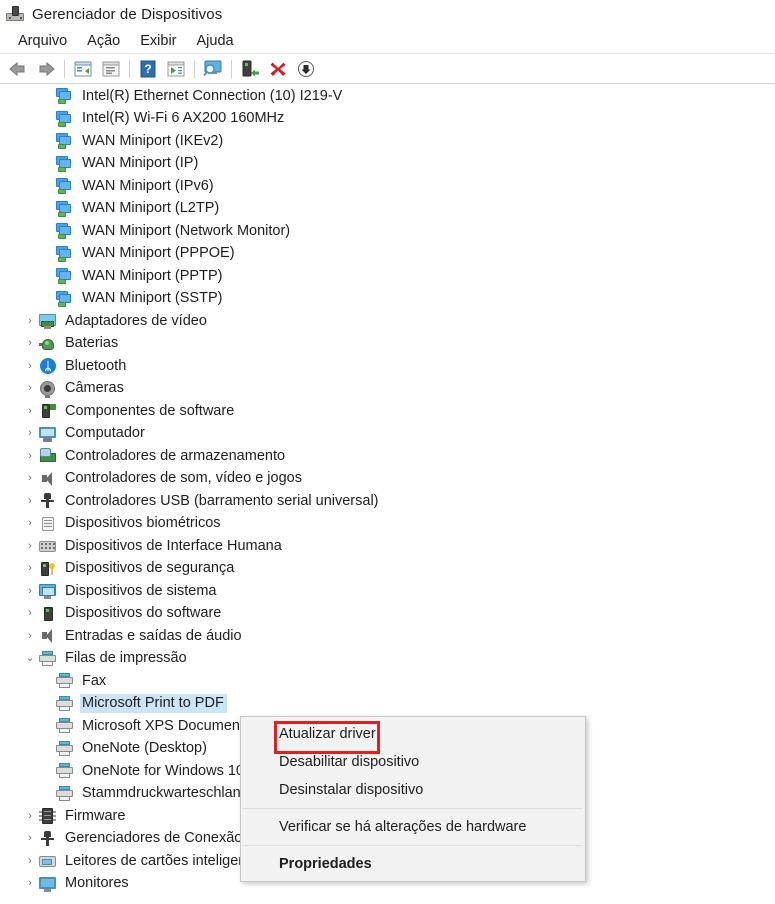  I want to click on context-menu-item-label: Desinstalar dispositivo, so click(351, 790).